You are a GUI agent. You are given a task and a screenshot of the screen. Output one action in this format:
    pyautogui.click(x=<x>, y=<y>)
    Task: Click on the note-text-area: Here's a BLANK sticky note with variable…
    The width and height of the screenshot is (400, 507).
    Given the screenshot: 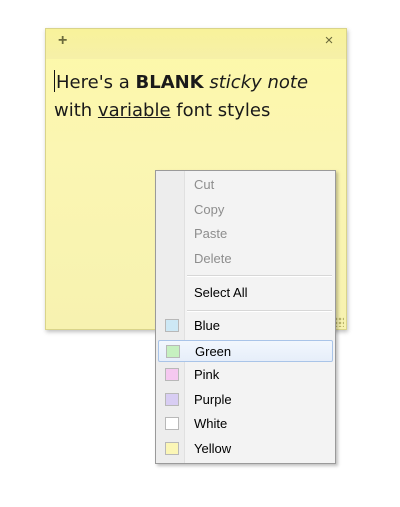 What is the action you would take?
    pyautogui.click(x=196, y=97)
    